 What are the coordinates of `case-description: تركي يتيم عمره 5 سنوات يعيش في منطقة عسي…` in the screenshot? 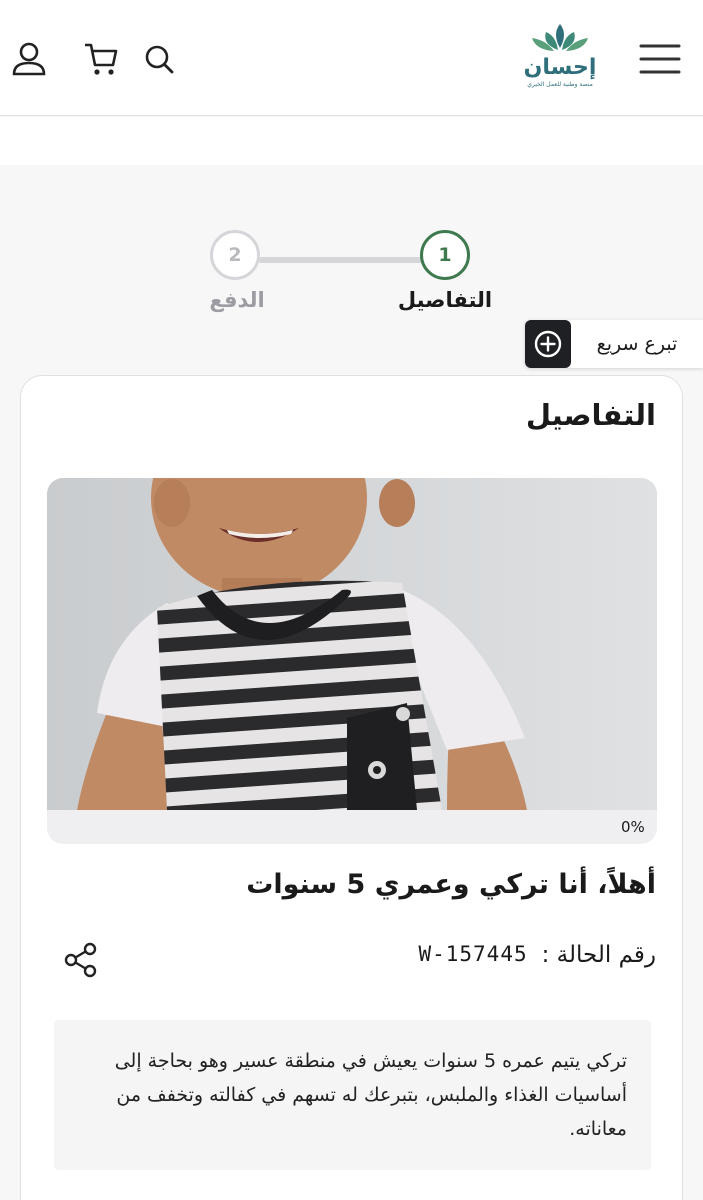 It's located at (352, 1095).